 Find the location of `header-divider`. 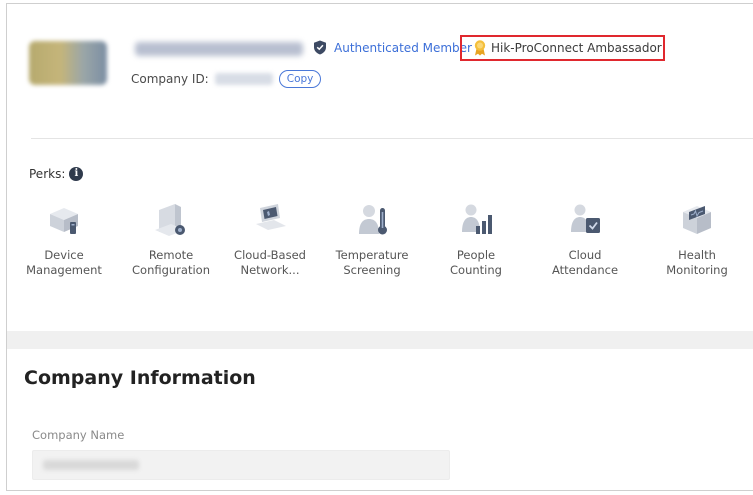

header-divider is located at coordinates (392, 138).